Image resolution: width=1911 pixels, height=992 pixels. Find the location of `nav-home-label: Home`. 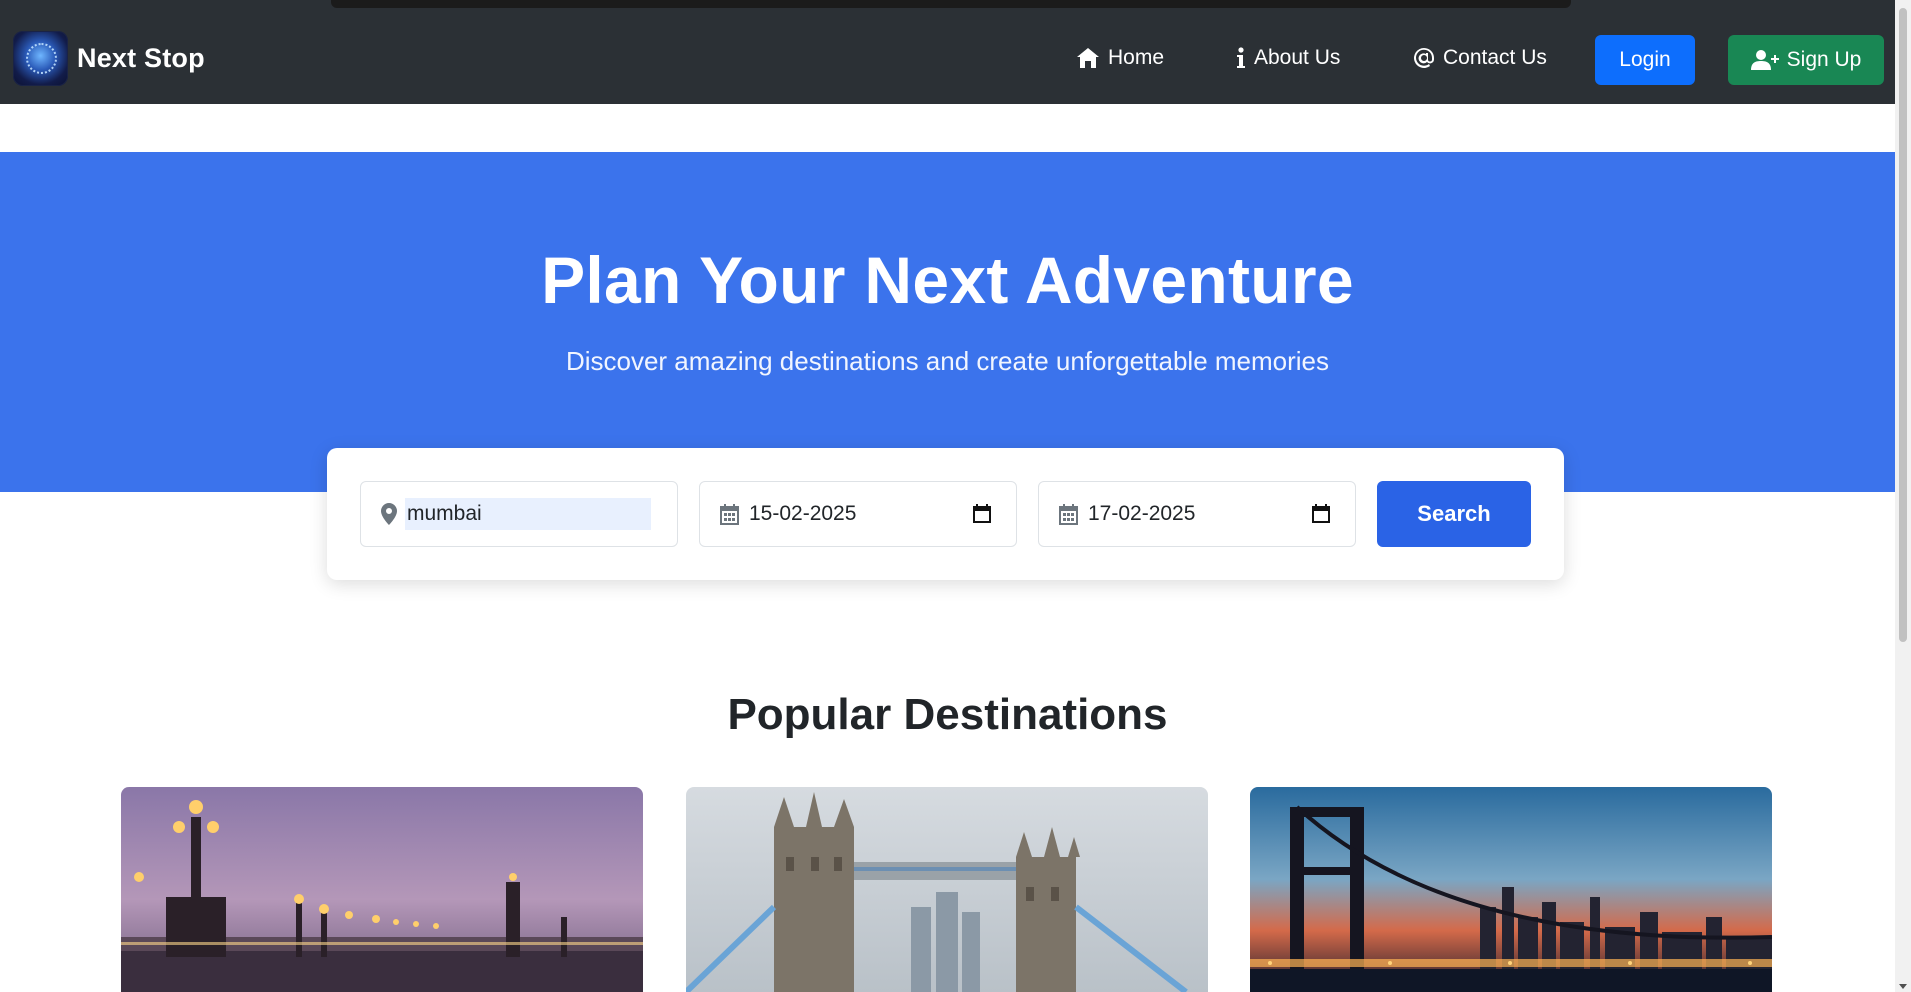

nav-home-label: Home is located at coordinates (1136, 57).